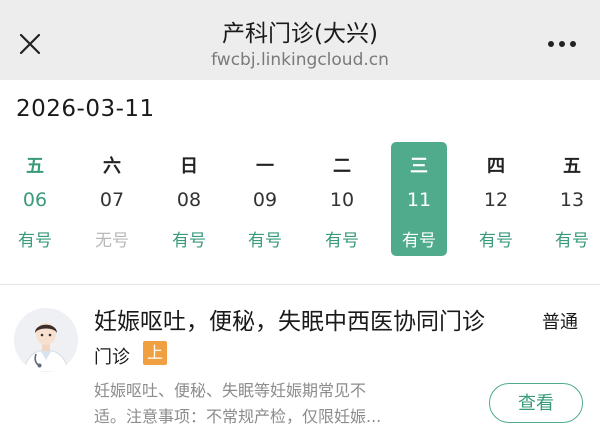 The width and height of the screenshot is (600, 443). What do you see at coordinates (342, 166) in the screenshot?
I see `day-weekday: 二` at bounding box center [342, 166].